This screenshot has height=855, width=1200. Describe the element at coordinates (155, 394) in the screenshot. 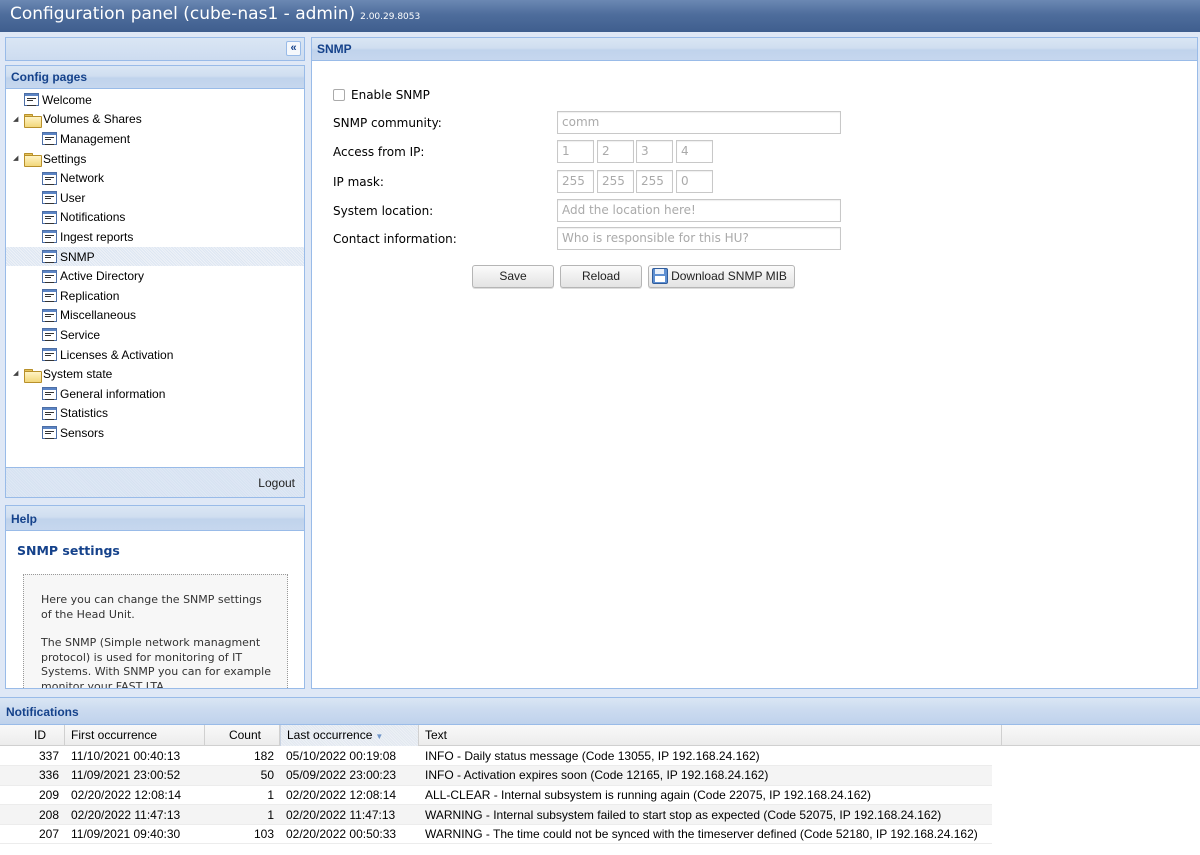

I see `tree-item-general-information: General information` at that location.